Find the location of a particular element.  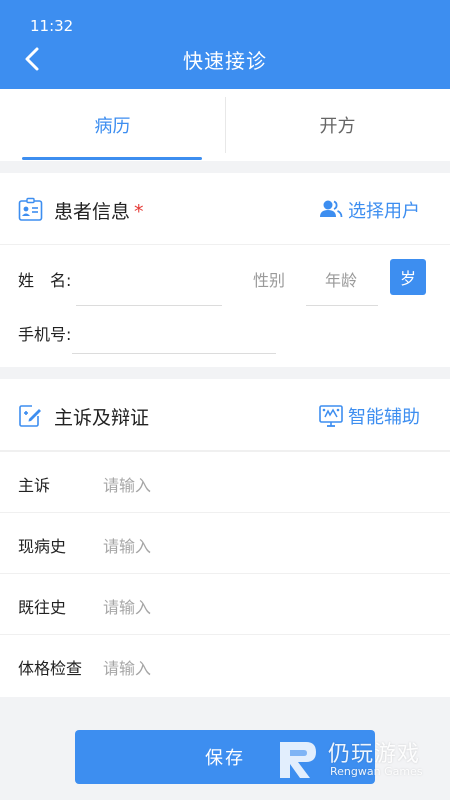

tab-prescription: 开方 is located at coordinates (337, 125).